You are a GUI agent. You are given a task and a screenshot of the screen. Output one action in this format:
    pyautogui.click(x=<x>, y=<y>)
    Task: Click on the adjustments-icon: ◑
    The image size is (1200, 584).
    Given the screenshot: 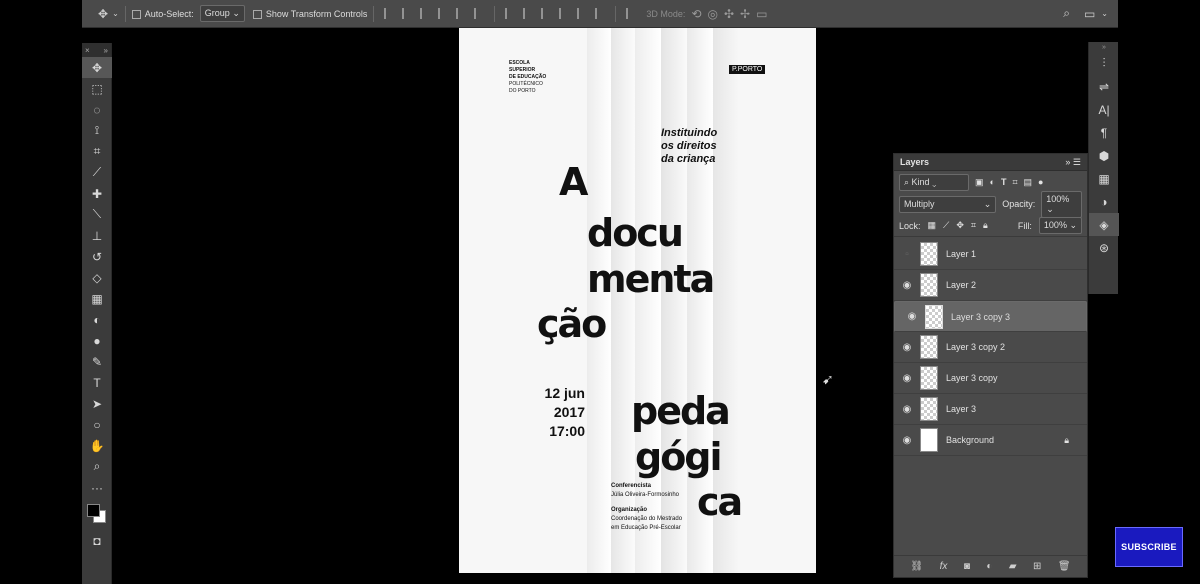 What is the action you would take?
    pyautogui.click(x=1104, y=201)
    